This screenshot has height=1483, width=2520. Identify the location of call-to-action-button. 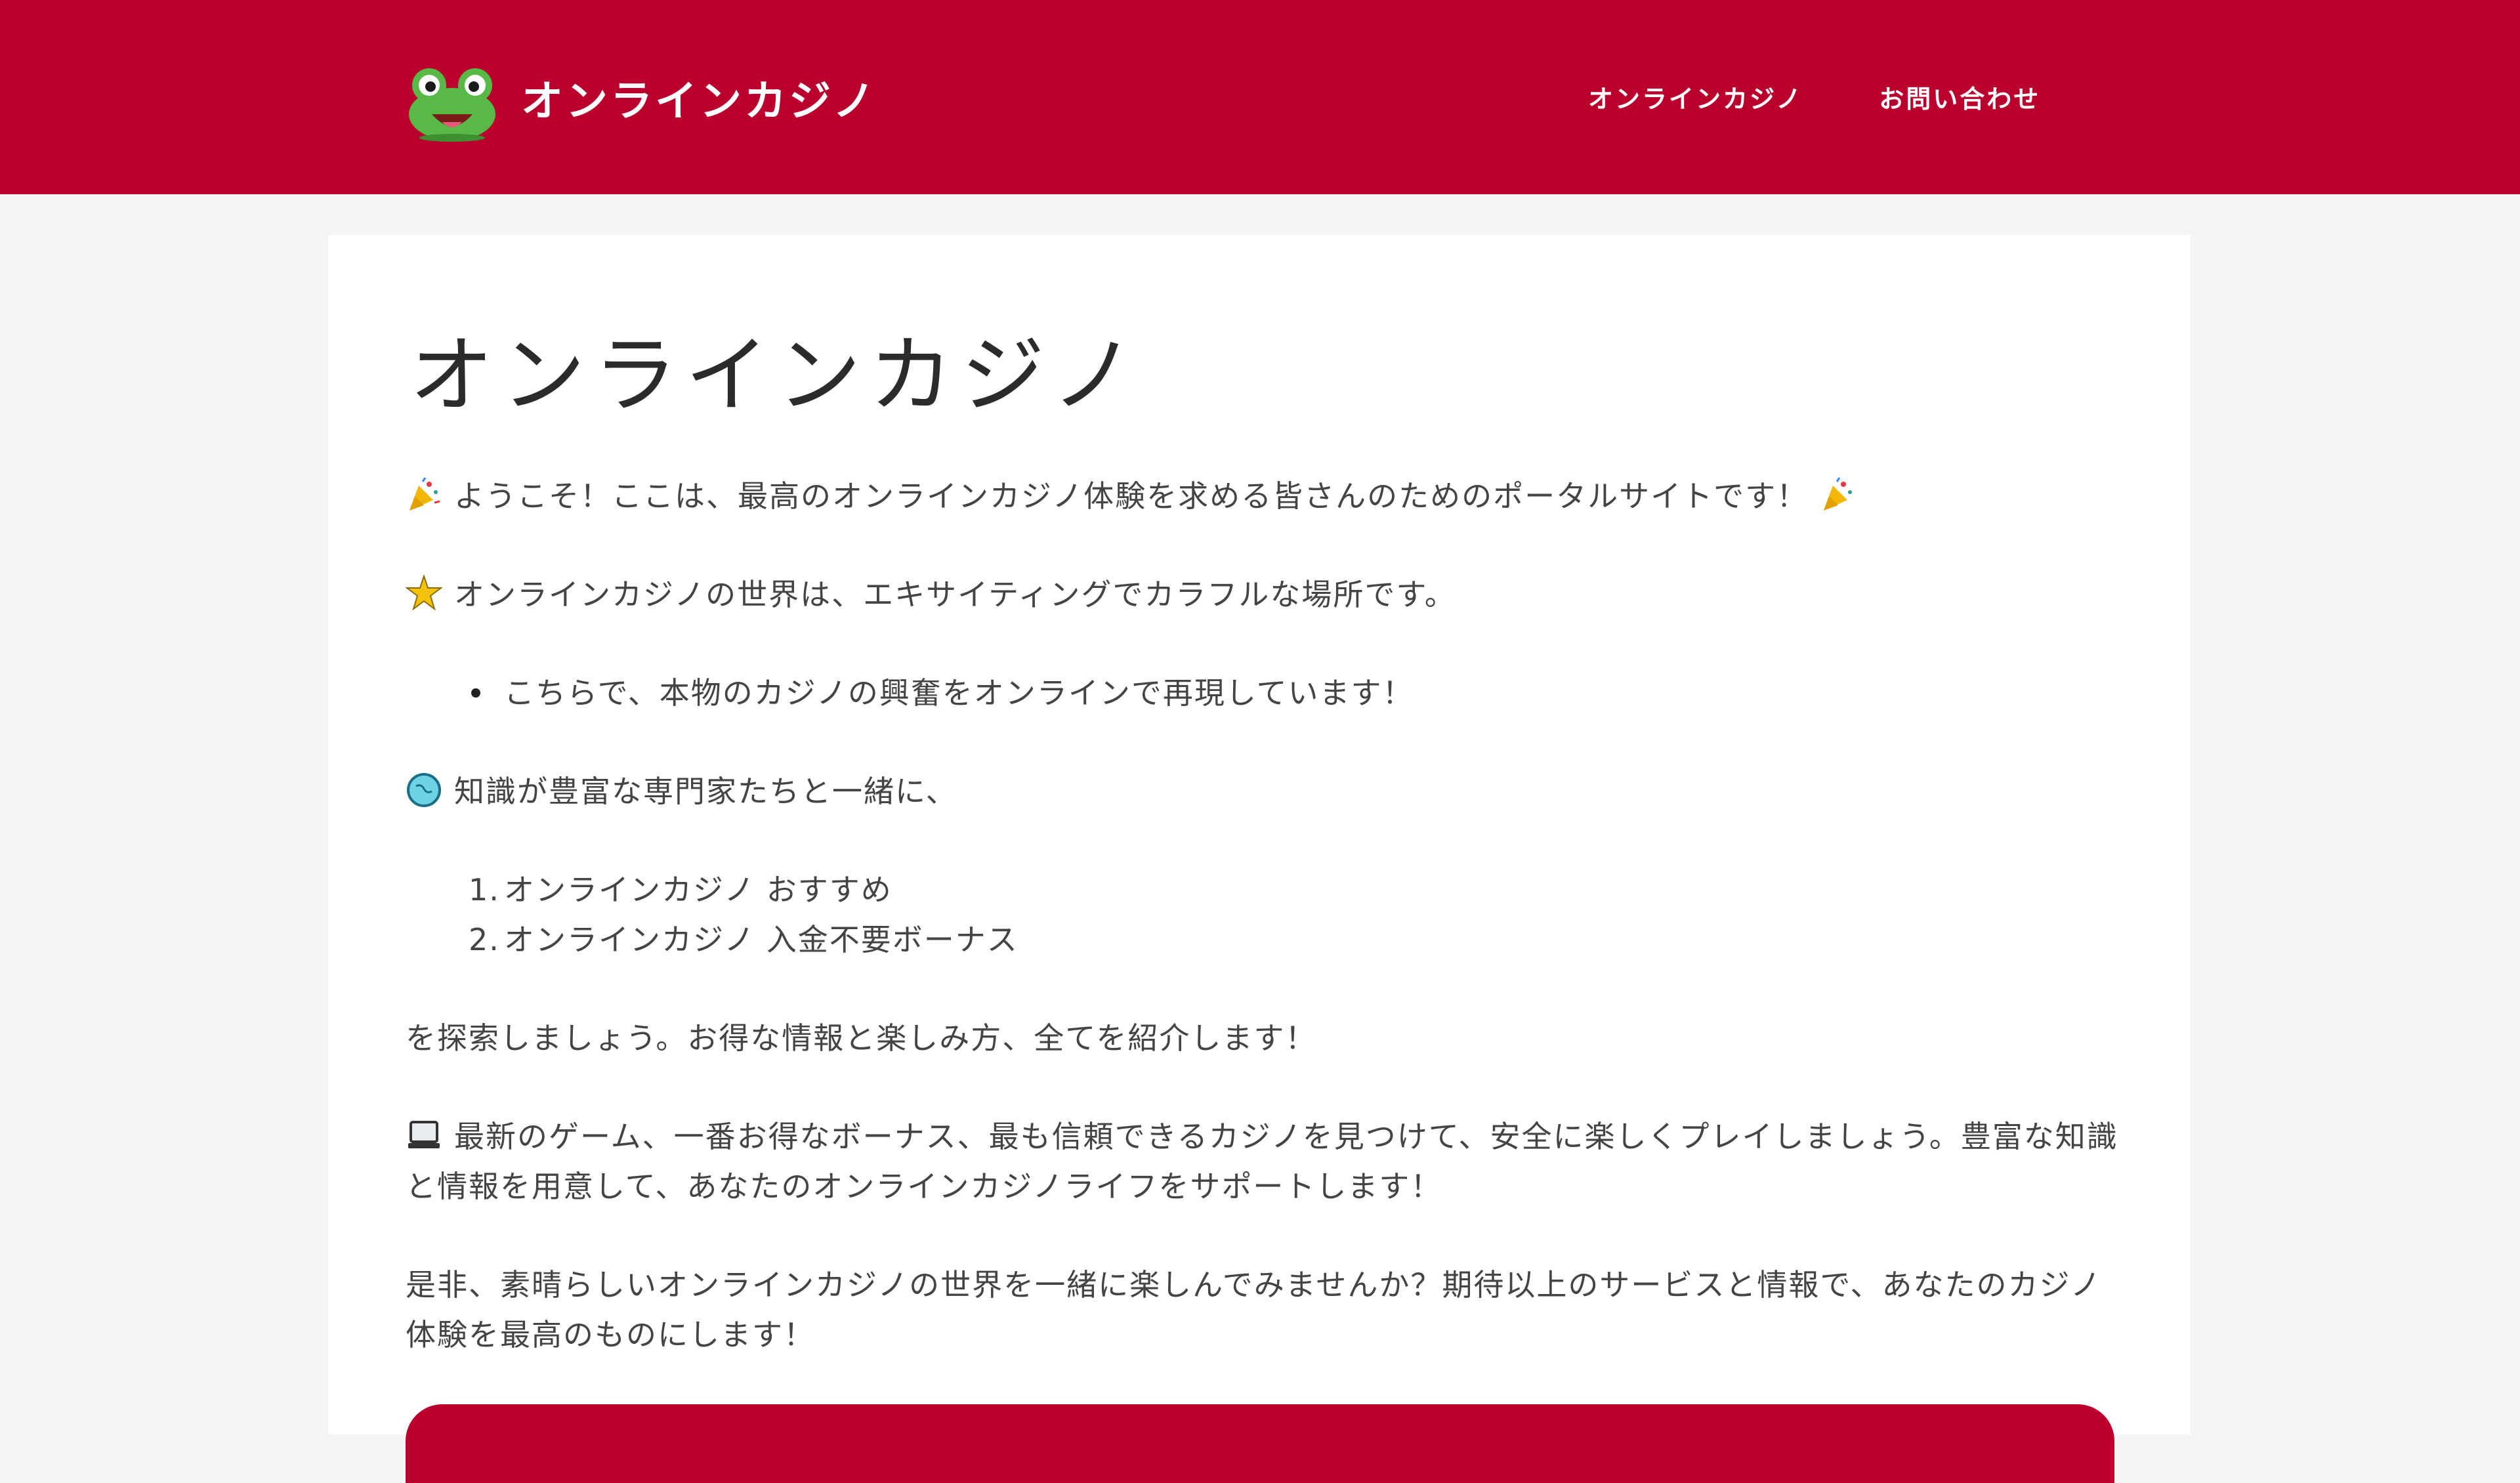
(1260, 1443).